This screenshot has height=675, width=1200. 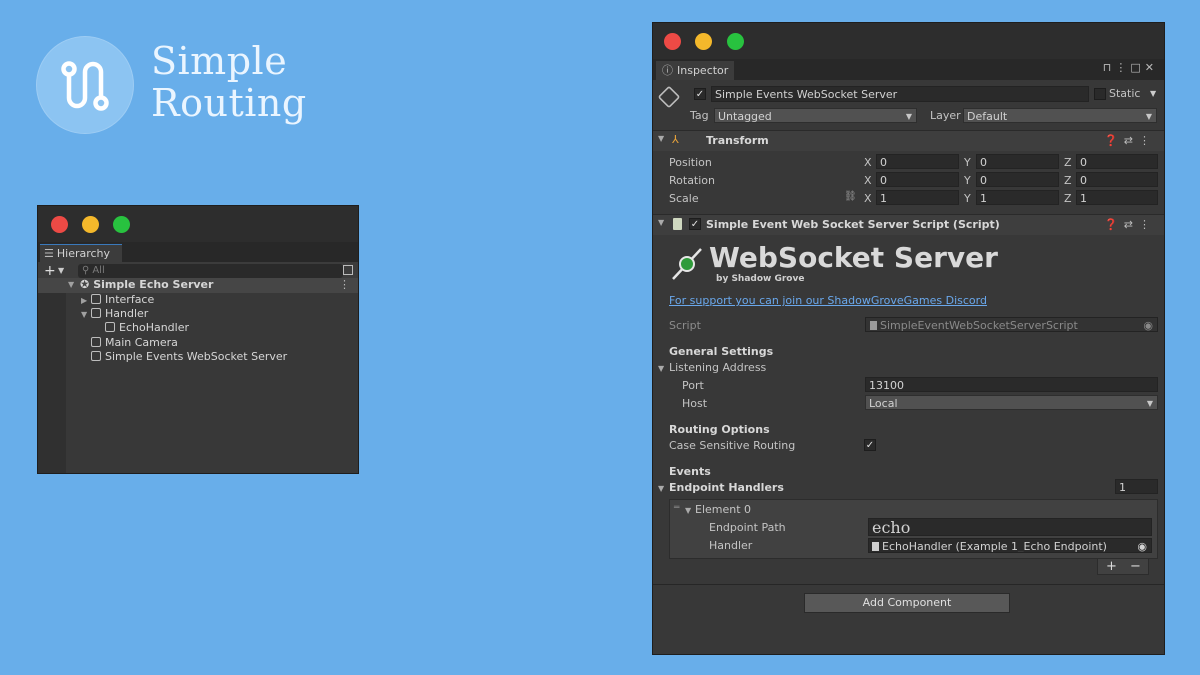 I want to click on tab-inspector: ⓘ Inspector, so click(x=695, y=70).